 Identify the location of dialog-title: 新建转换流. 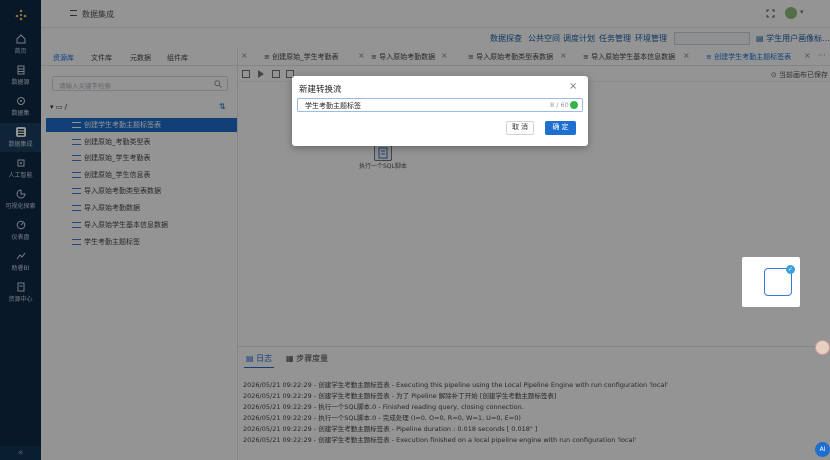
(320, 90).